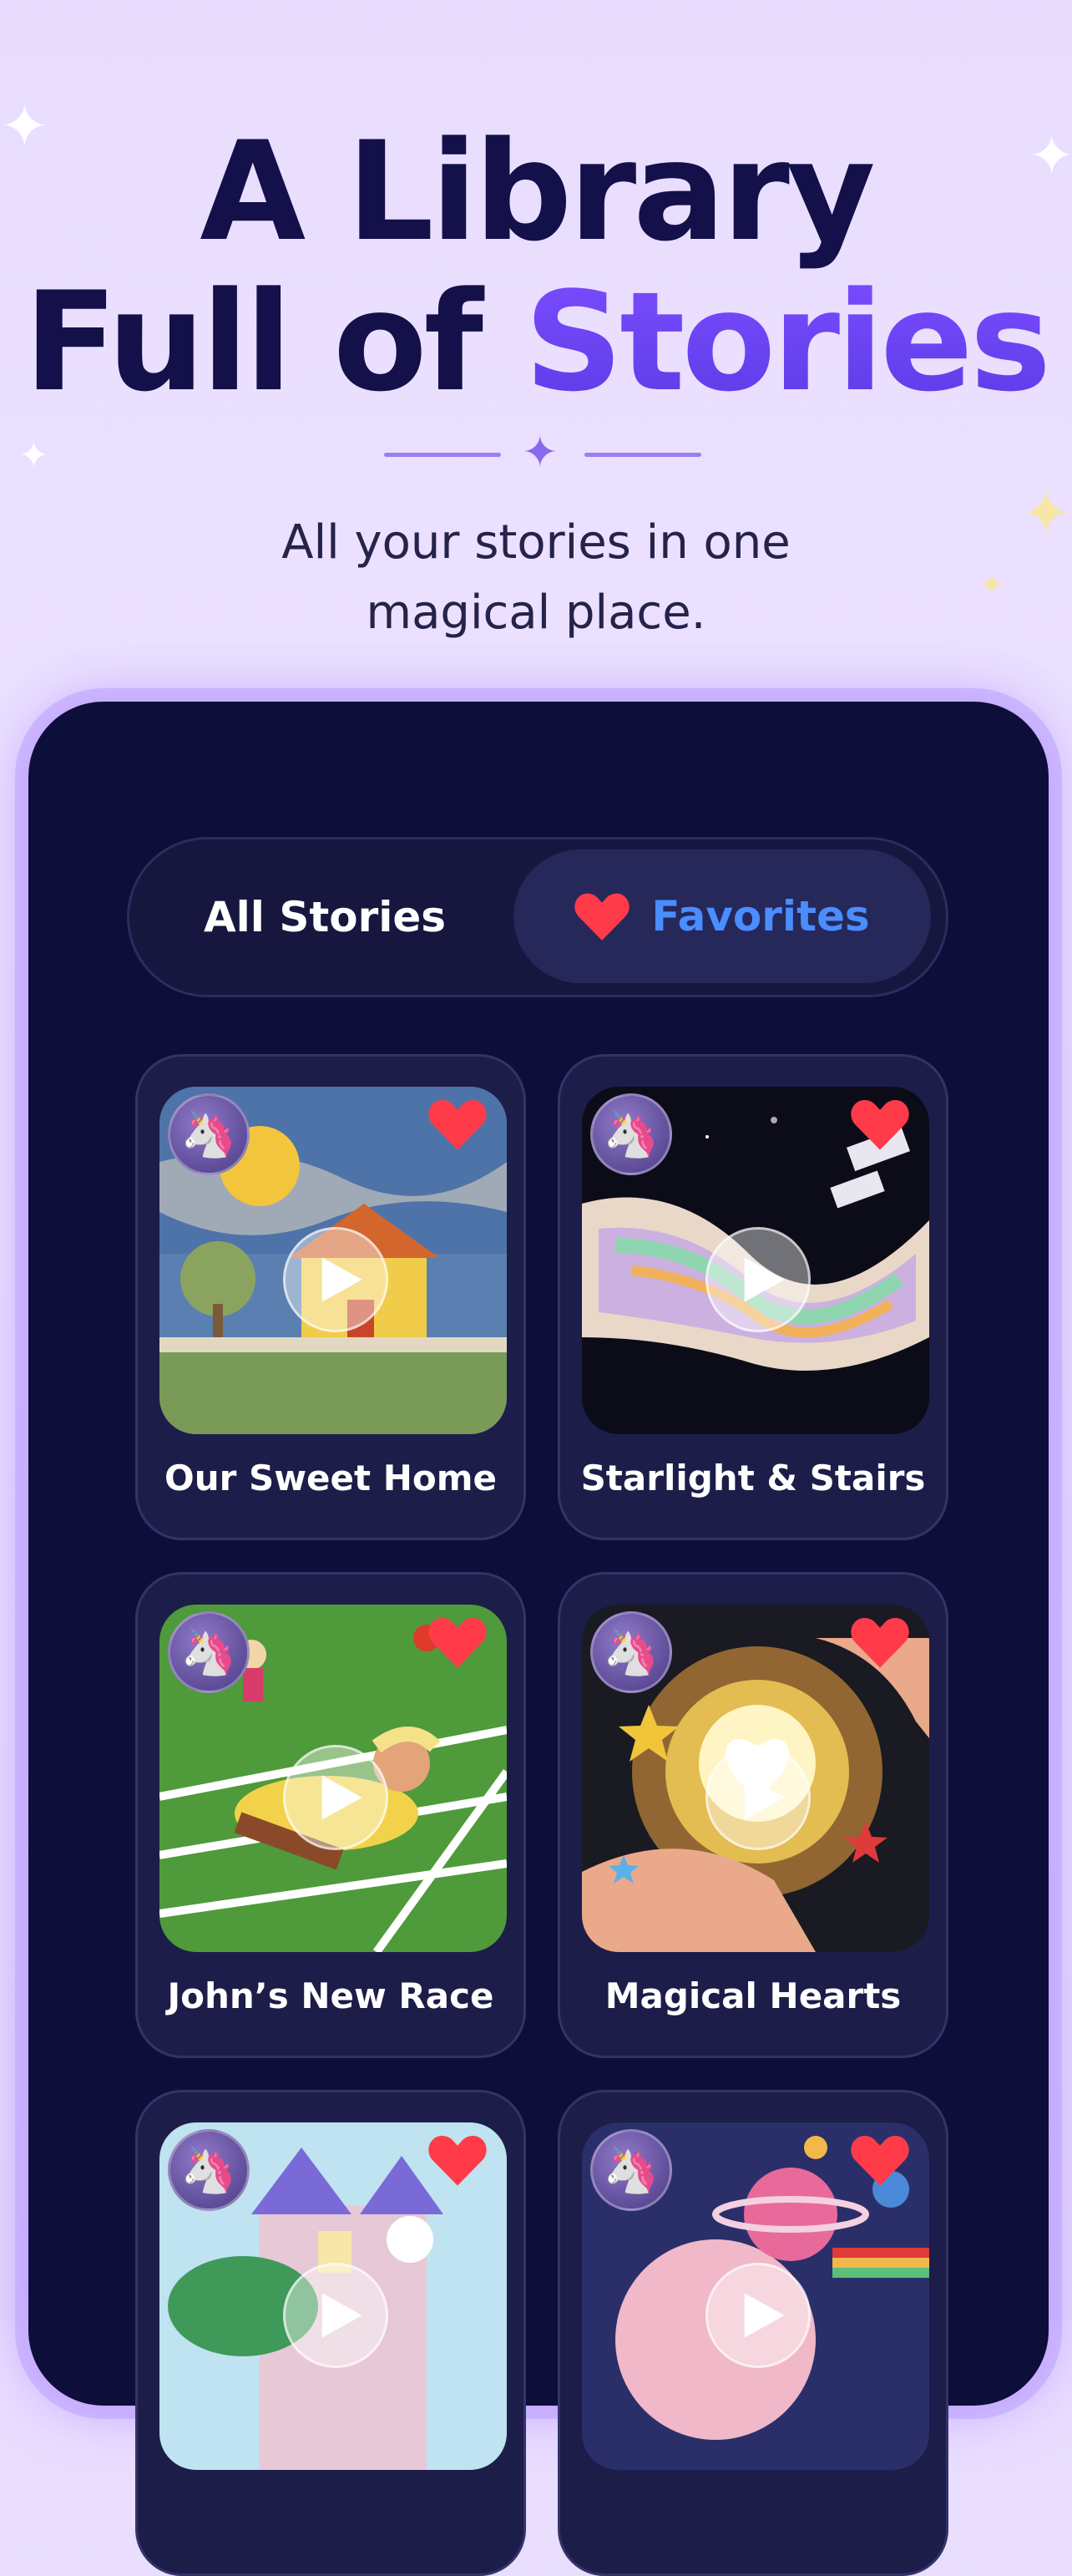  I want to click on tab-all-stories: All Stories, so click(324, 917).